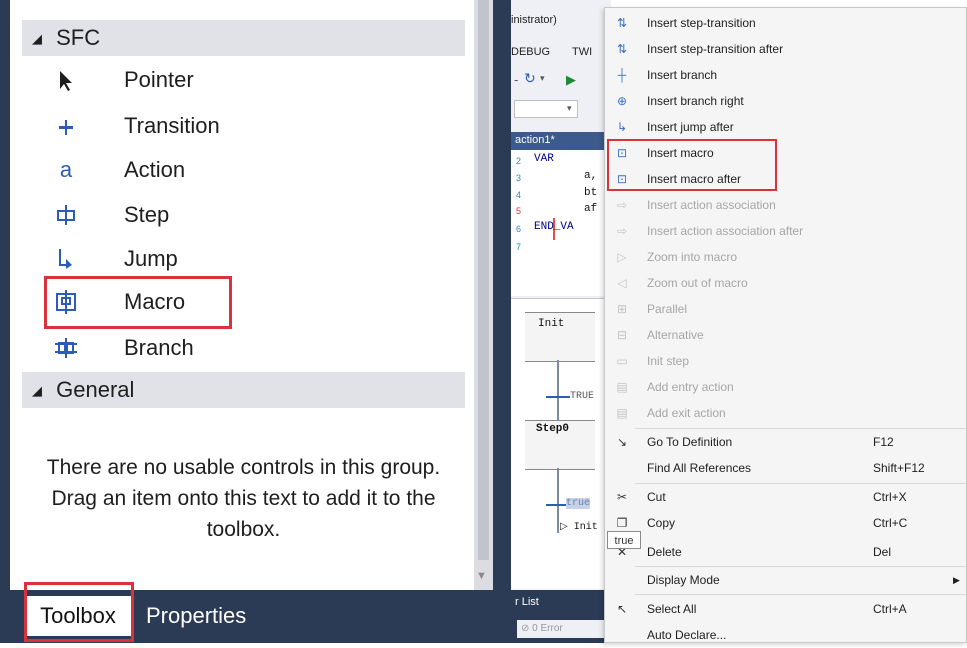  I want to click on toolbox-item-macro: Macro, so click(202, 302).